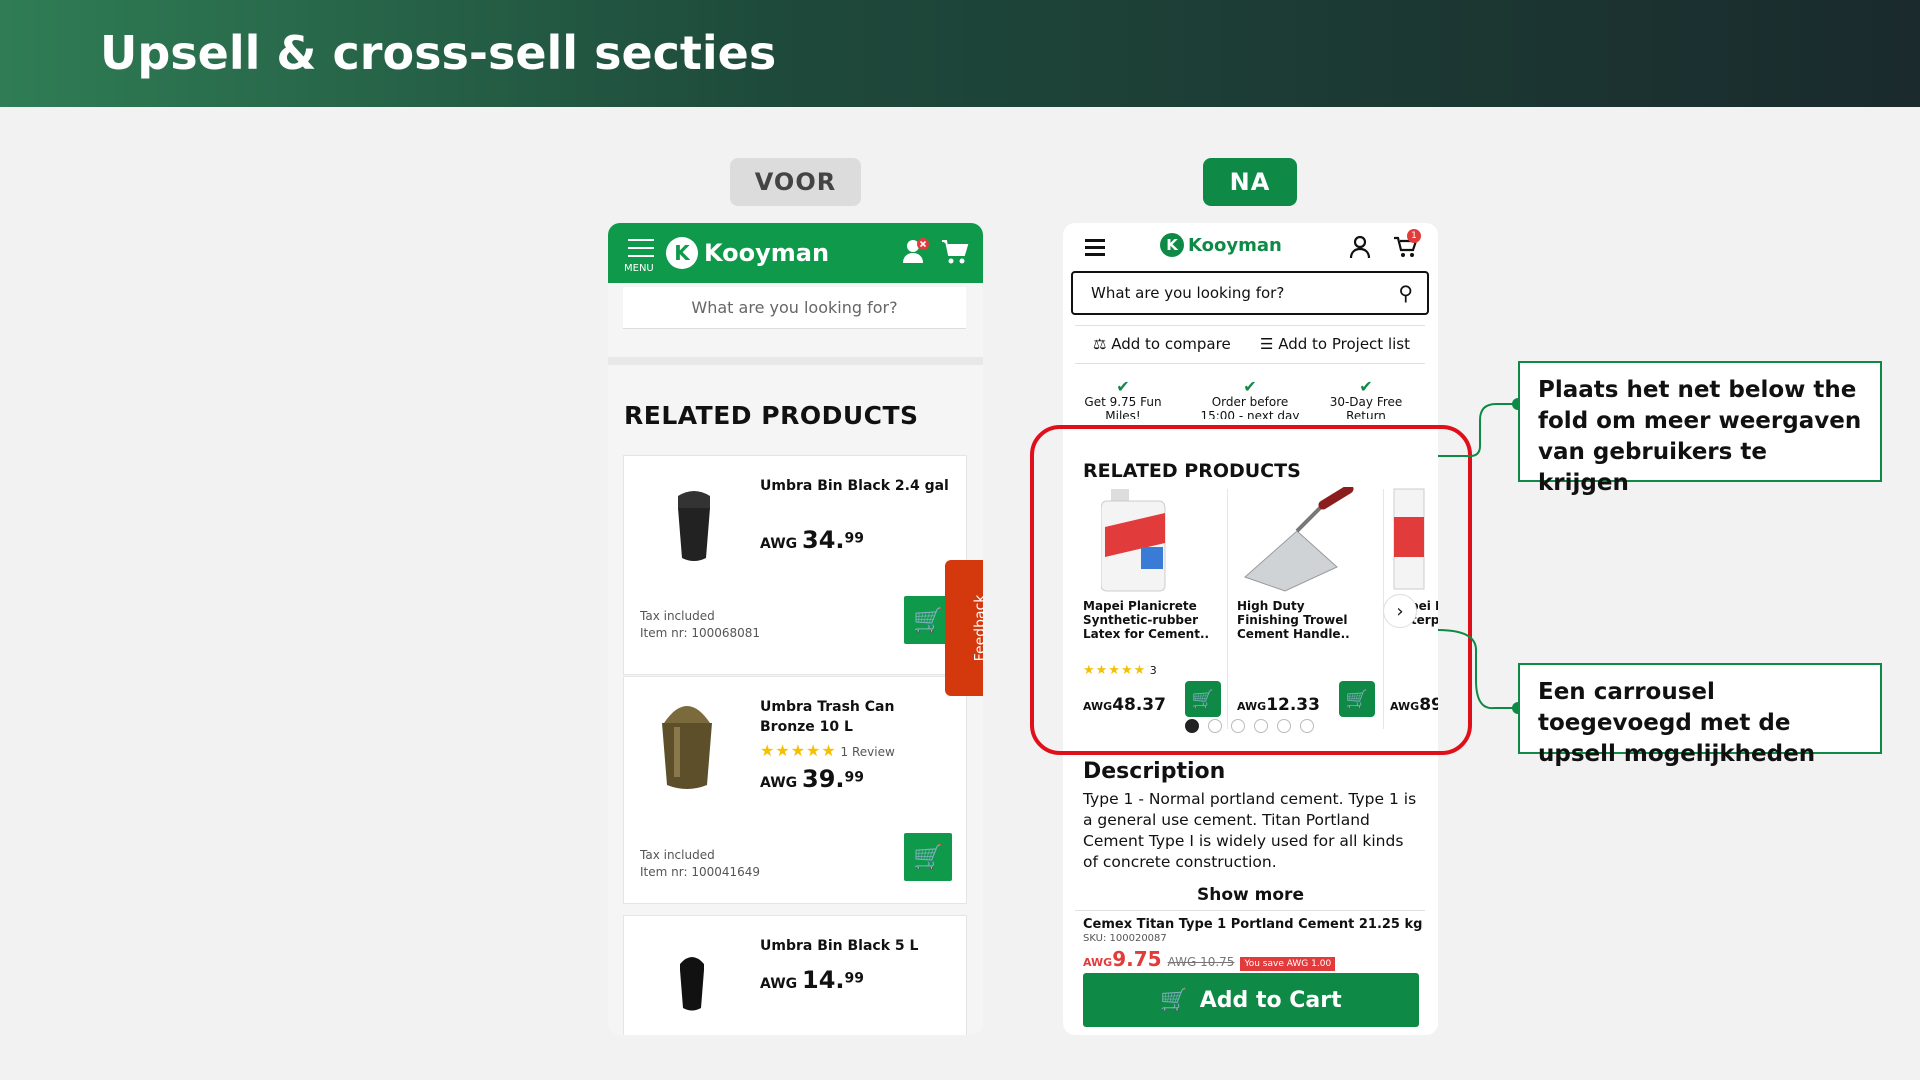 The image size is (1920, 1080). I want to click on related-products-title: RELATED PRODUCTS, so click(771, 415).